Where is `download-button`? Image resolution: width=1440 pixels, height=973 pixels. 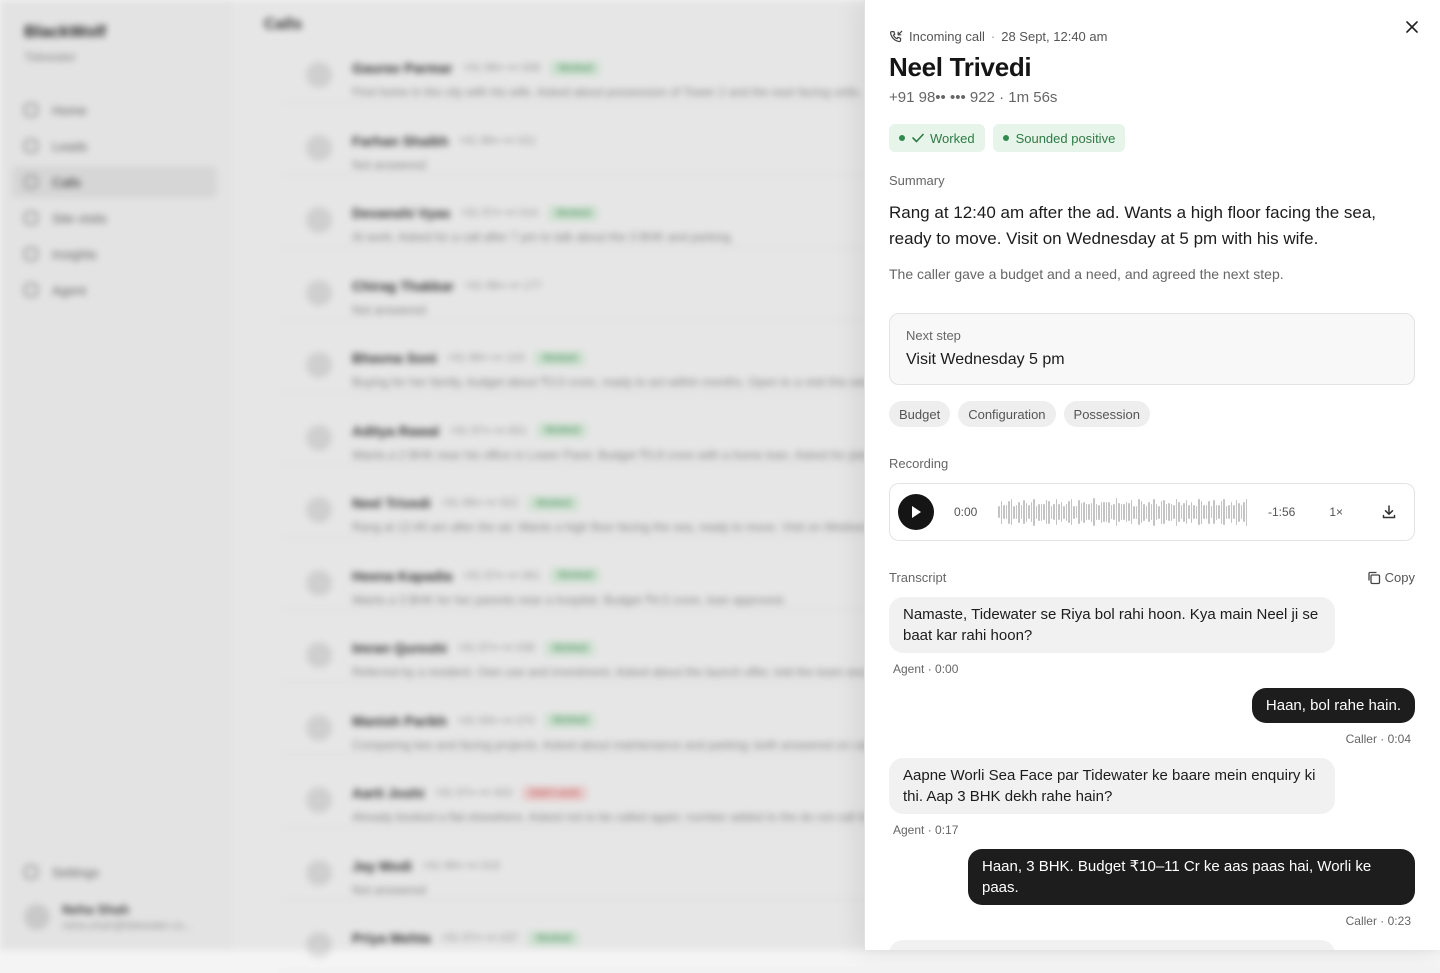
download-button is located at coordinates (1389, 512).